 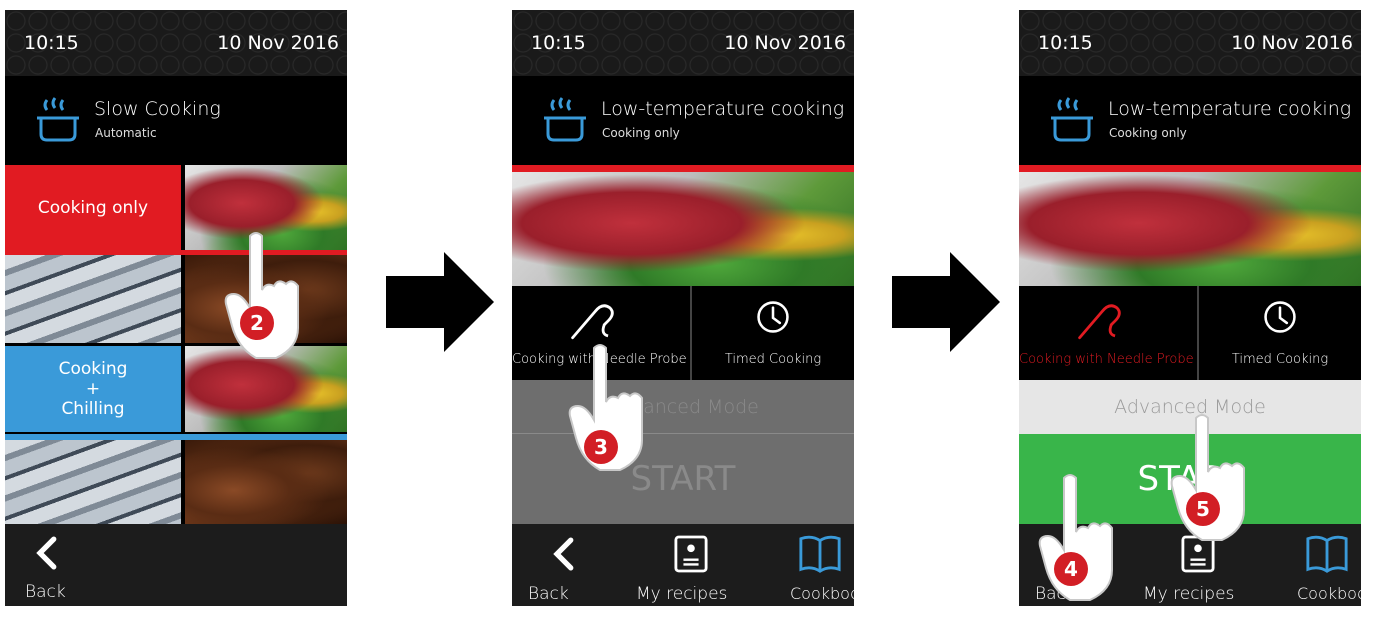 I want to click on tap-hand-step-2: 2, so click(x=265, y=298).